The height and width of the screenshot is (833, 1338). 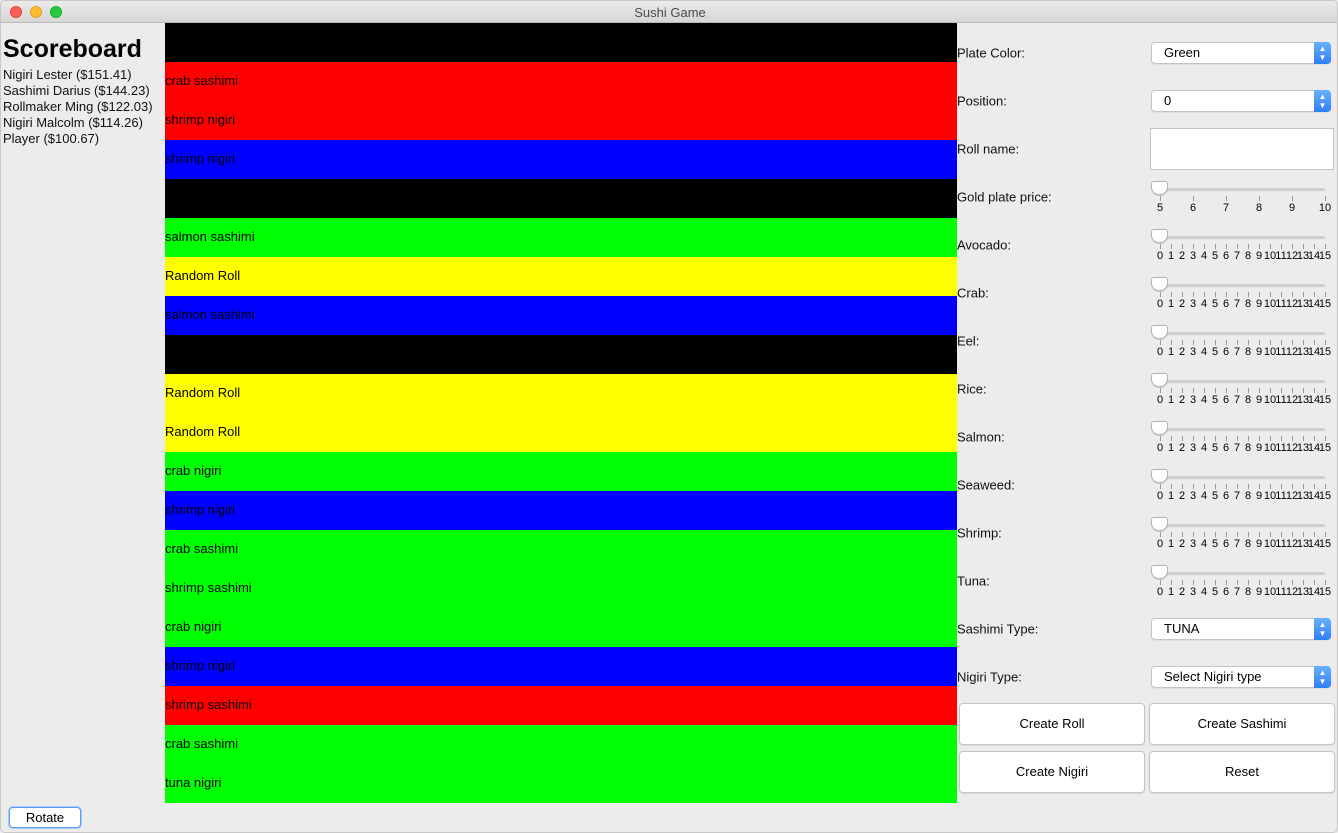 I want to click on create-nigiri-button: Create Nigiri, so click(x=1052, y=772).